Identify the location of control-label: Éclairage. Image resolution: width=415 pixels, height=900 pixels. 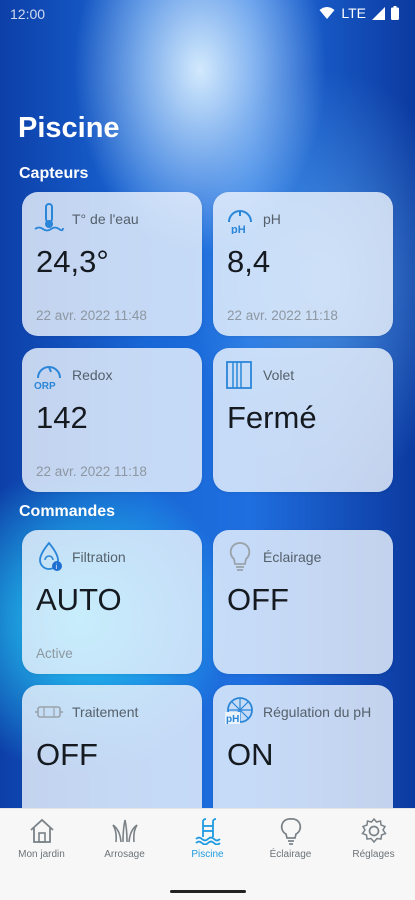
(292, 557).